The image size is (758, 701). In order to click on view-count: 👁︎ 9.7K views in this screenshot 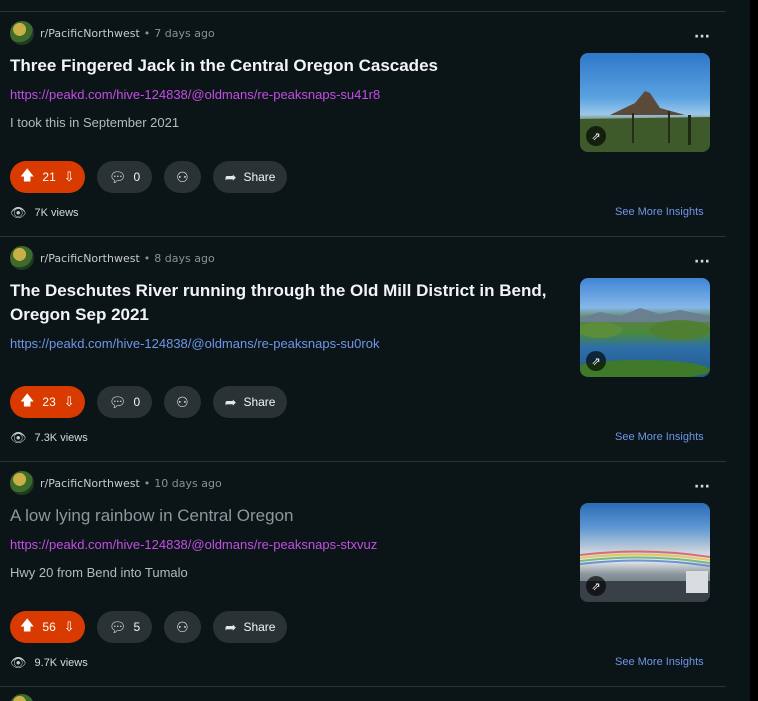, I will do `click(49, 663)`.